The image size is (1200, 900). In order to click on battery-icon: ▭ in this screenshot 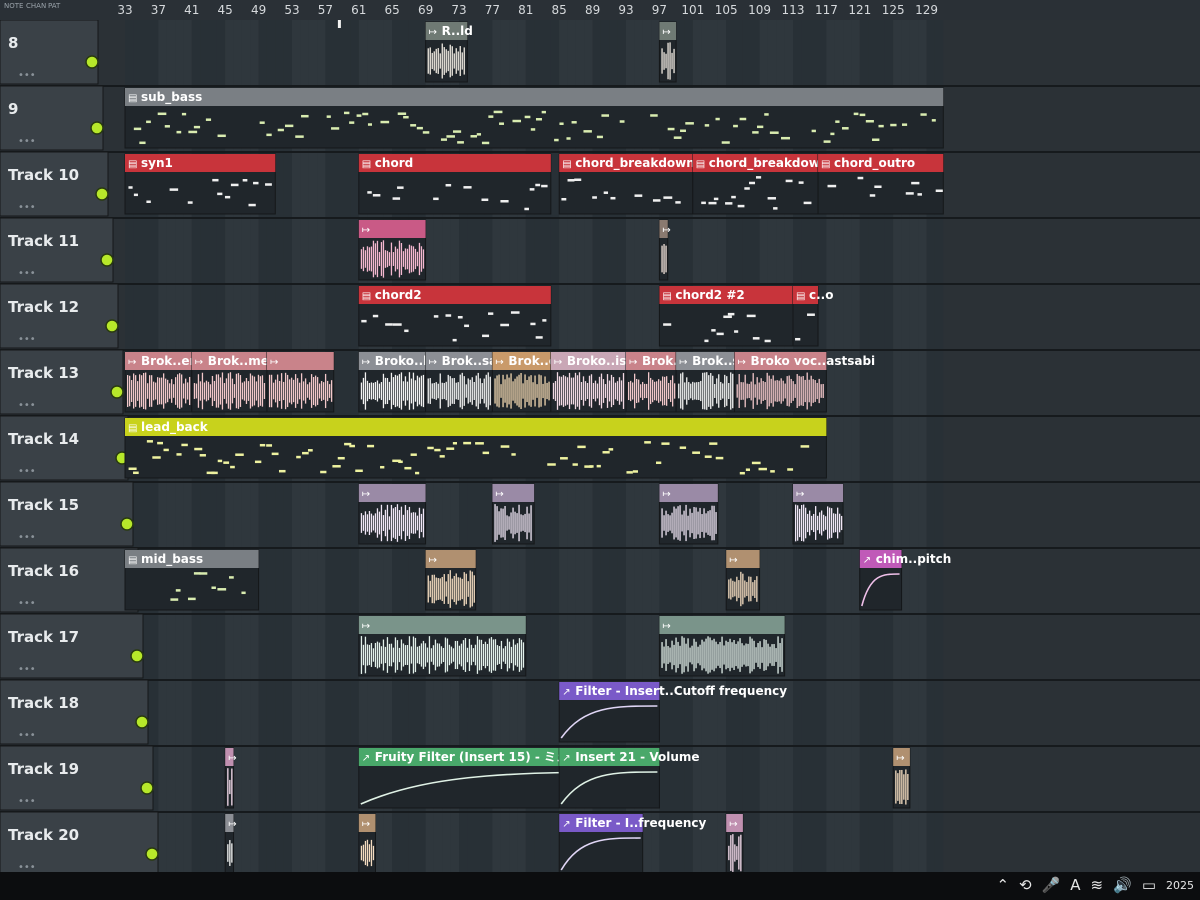, I will do `click(1149, 885)`.